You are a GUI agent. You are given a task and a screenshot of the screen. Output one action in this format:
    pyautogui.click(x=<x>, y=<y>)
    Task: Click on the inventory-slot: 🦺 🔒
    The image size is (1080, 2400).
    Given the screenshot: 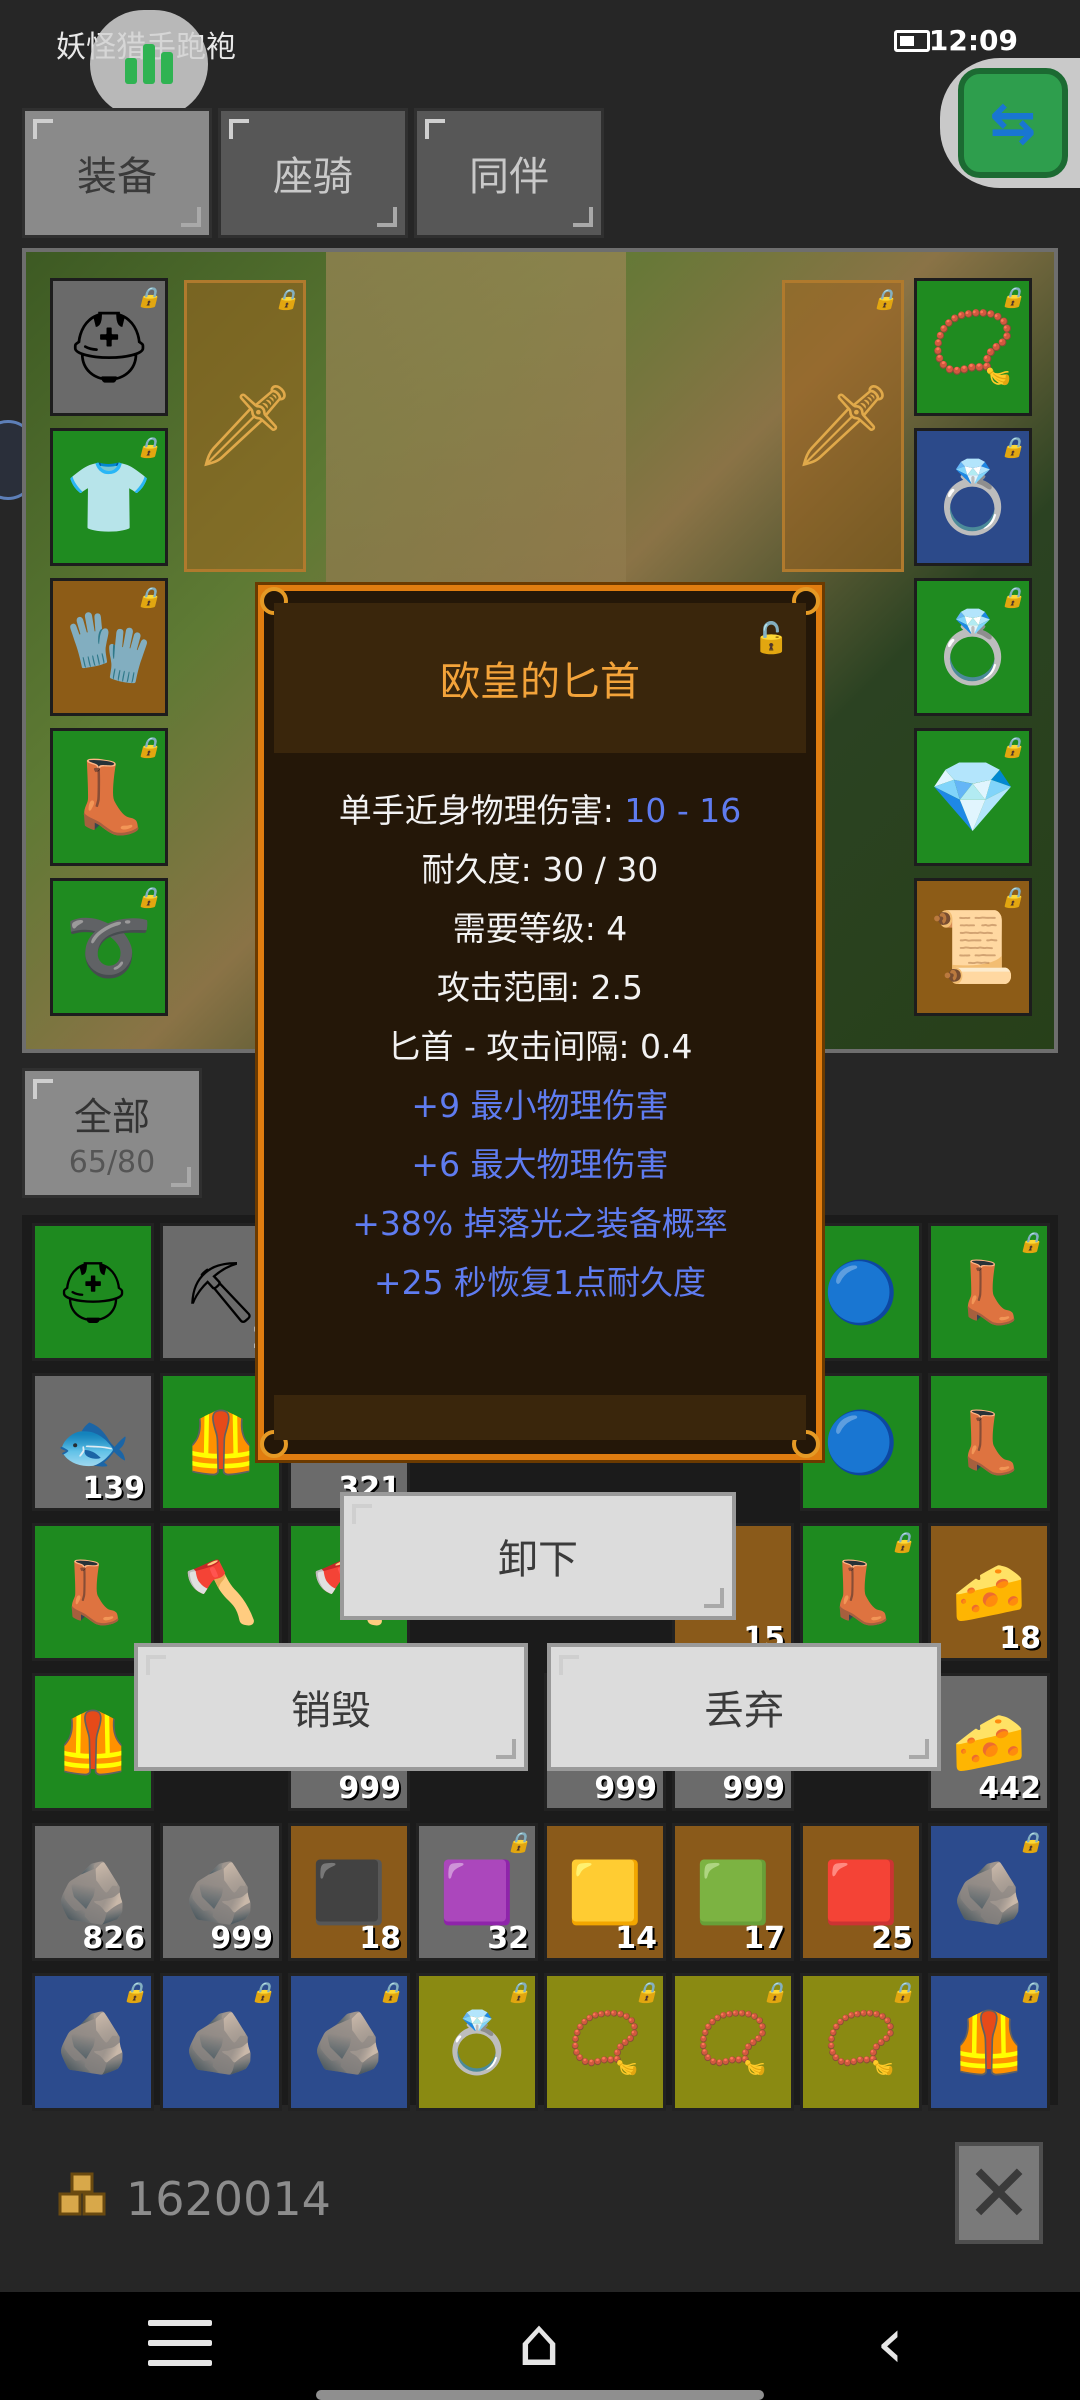 What is the action you would take?
    pyautogui.click(x=989, y=2042)
    